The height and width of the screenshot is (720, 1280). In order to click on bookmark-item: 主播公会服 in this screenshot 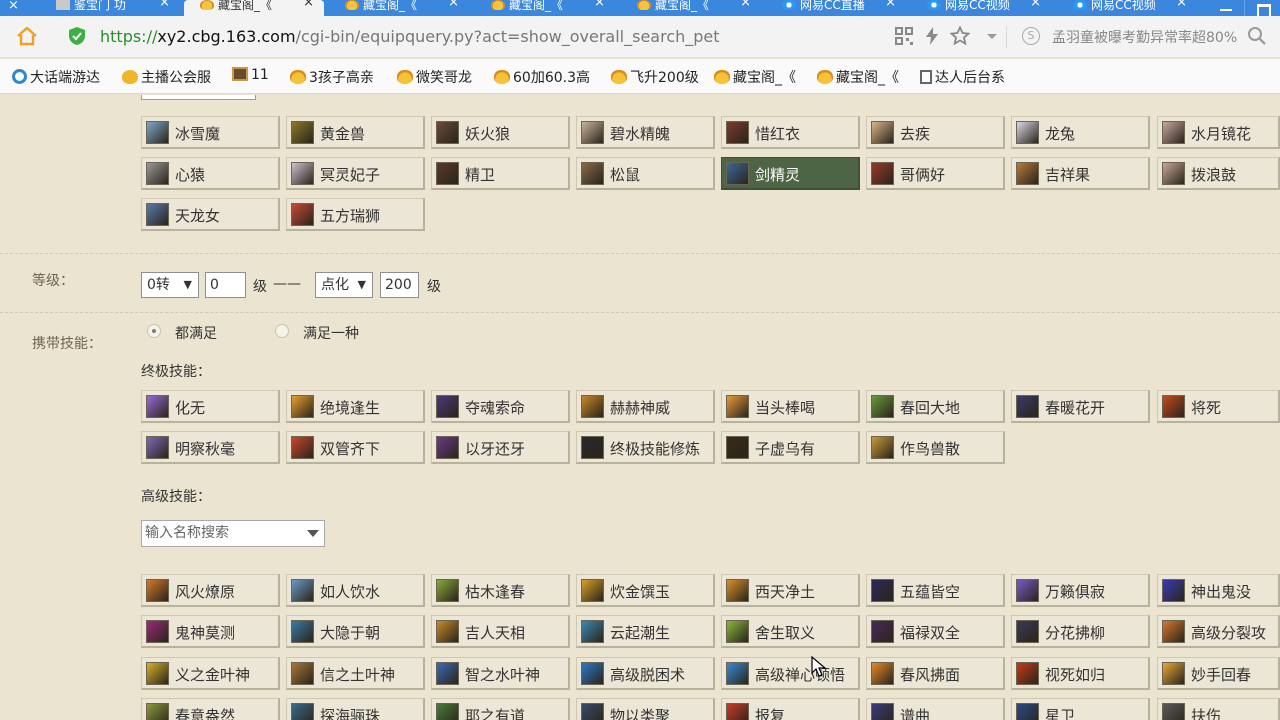, I will do `click(166, 77)`.